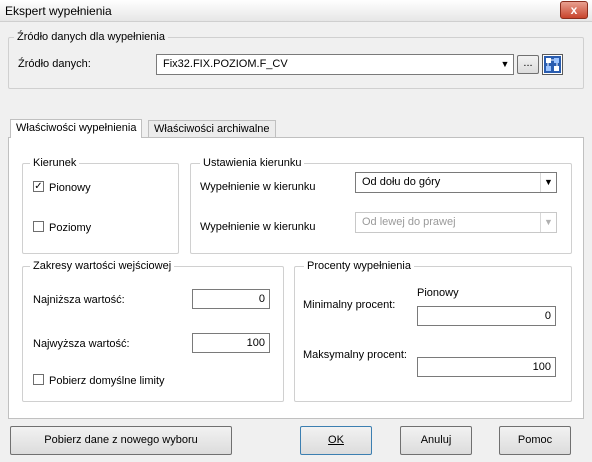 The width and height of the screenshot is (592, 462). I want to click on expression-builder-button, so click(552, 64).